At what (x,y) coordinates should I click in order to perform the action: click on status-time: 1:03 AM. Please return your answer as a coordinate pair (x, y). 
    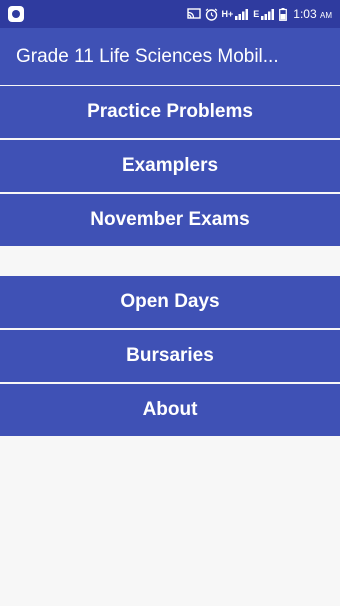
    Looking at the image, I should click on (312, 14).